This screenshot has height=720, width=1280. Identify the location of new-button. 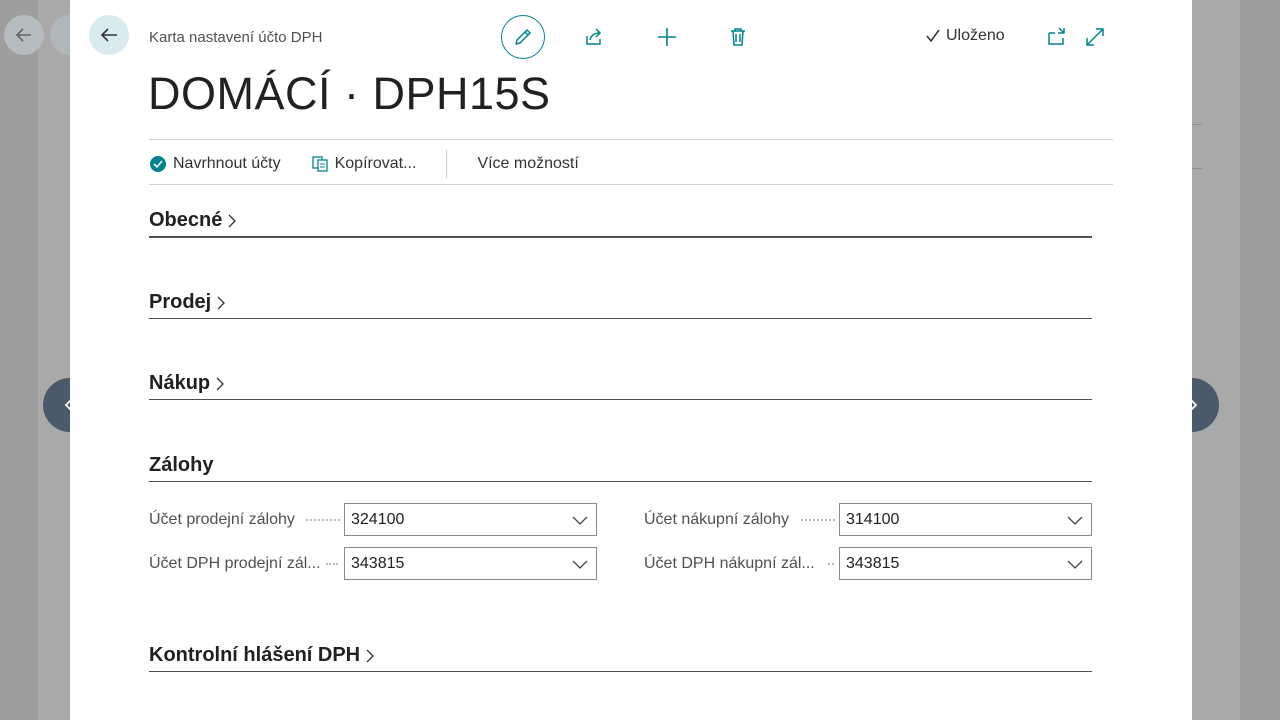
(667, 37).